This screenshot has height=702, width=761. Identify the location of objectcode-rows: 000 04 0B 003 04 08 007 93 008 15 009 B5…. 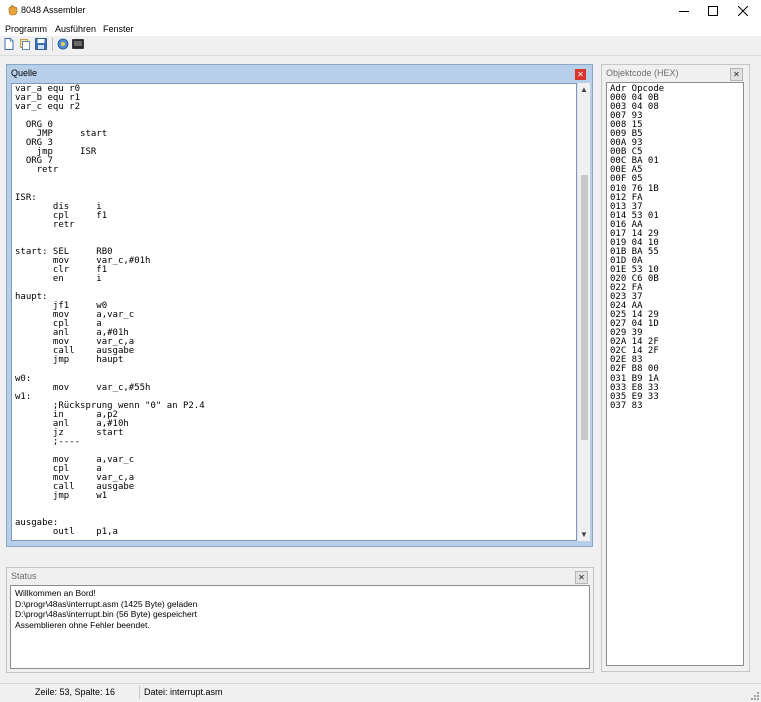
(634, 252).